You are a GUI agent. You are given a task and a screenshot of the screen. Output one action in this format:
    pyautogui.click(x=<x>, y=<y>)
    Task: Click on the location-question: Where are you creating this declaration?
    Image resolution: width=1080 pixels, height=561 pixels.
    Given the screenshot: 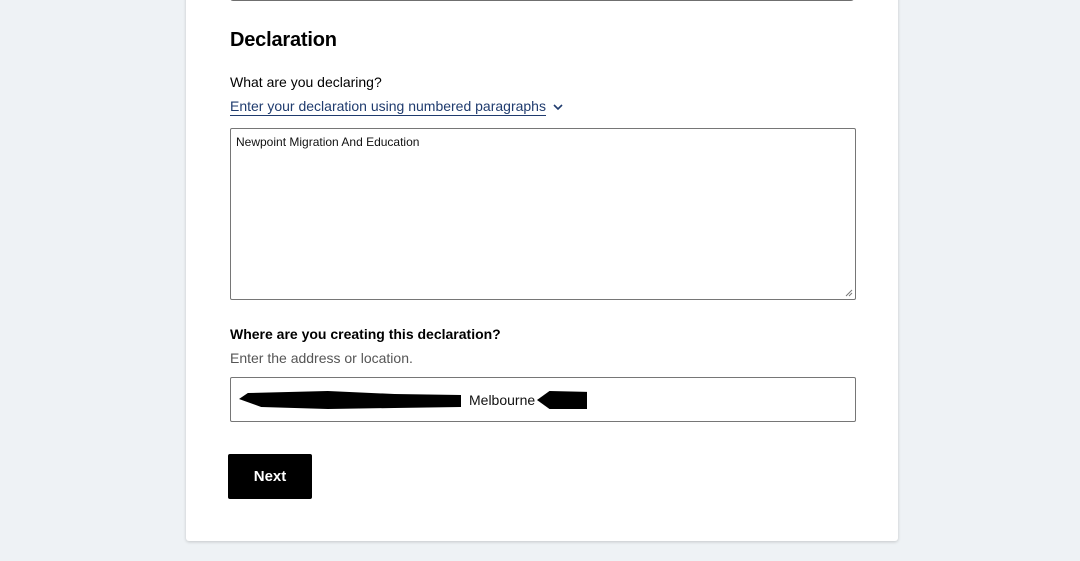 What is the action you would take?
    pyautogui.click(x=365, y=334)
    